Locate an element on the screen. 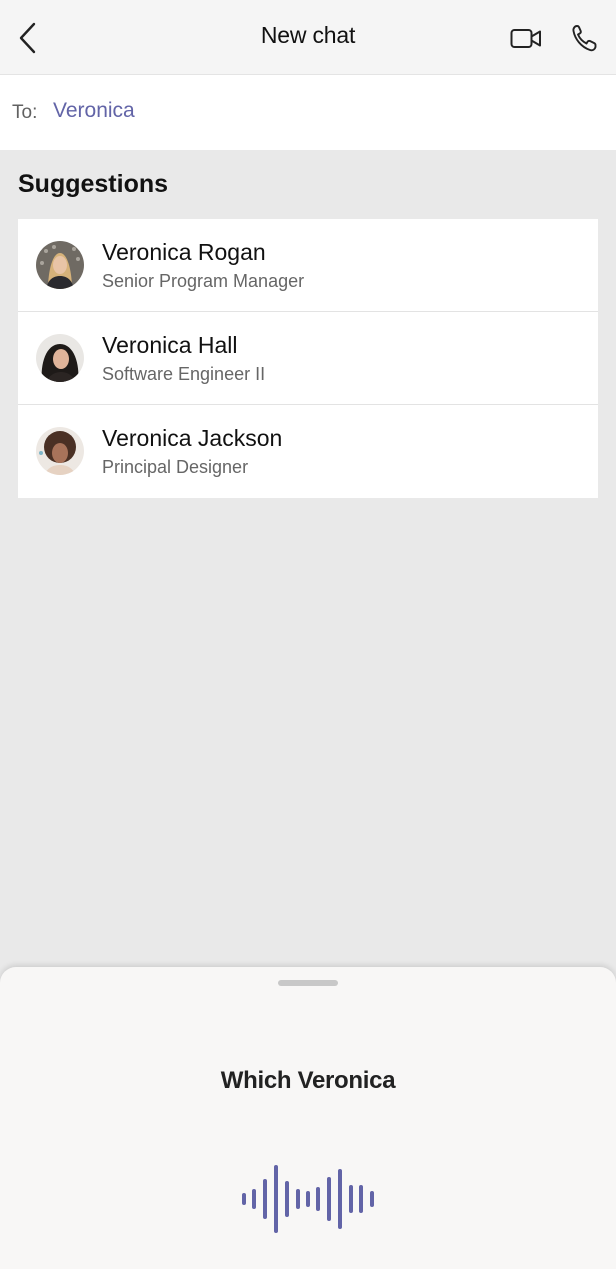 Image resolution: width=616 pixels, height=1269 pixels. list-item: Veronica Rogan Senior Program Manager is located at coordinates (308, 265).